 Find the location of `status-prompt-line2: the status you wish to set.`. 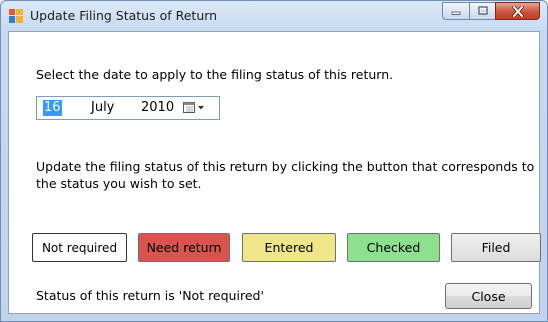

status-prompt-line2: the status you wish to set. is located at coordinates (119, 183).